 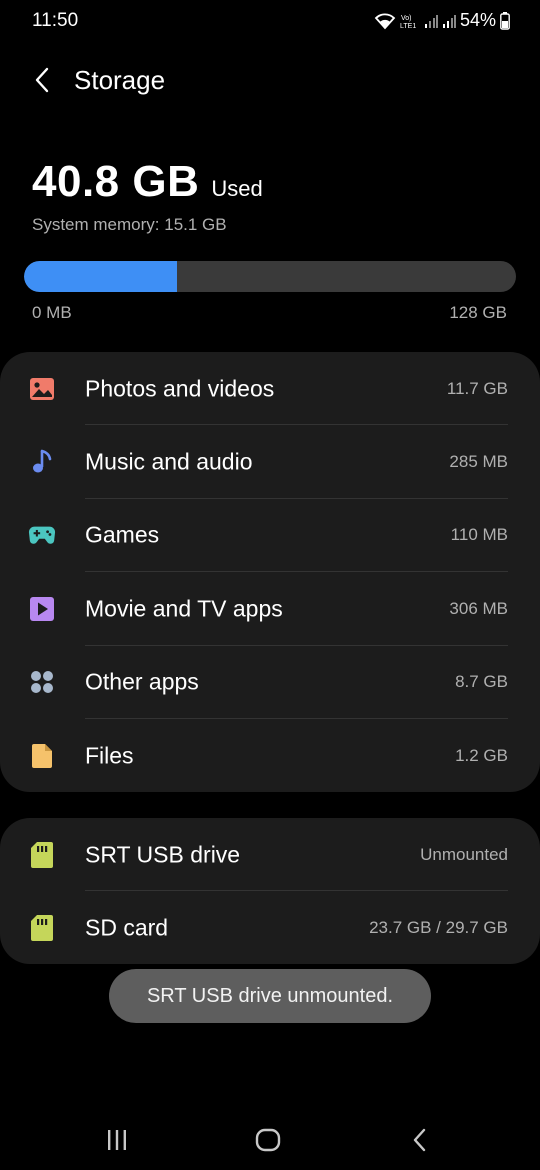 What do you see at coordinates (408, 26) in the screenshot?
I see `svg-text: LTE1` at bounding box center [408, 26].